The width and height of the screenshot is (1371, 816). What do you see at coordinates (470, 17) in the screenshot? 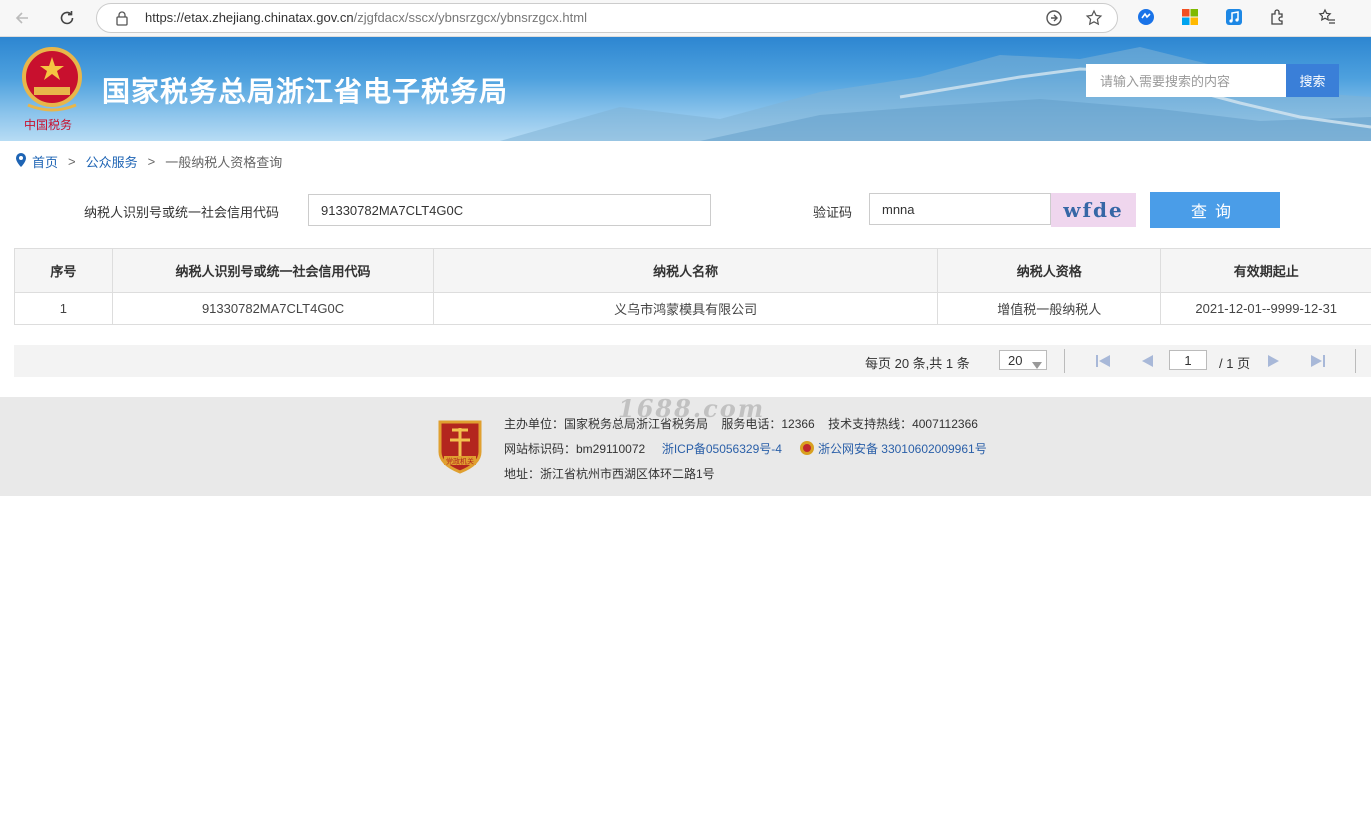
I see `url-path: /zjgfdacx/sscx/ybnsrzgcx/ybnsrzgcx.html` at bounding box center [470, 17].